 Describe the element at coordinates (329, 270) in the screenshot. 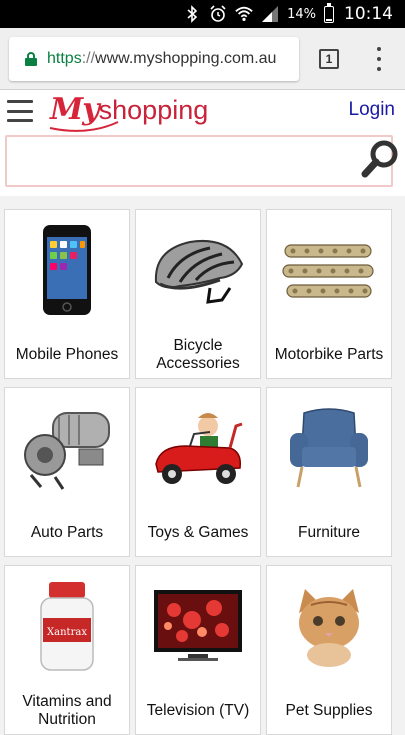

I see `motorbike-chain-icon` at that location.